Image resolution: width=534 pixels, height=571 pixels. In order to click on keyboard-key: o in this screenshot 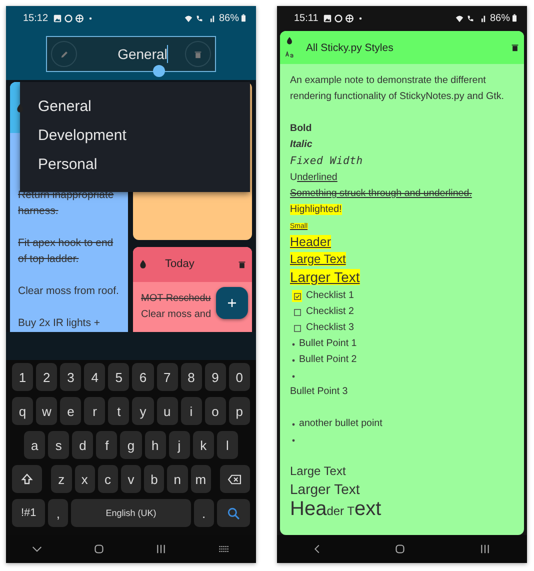, I will do `click(215, 411)`.